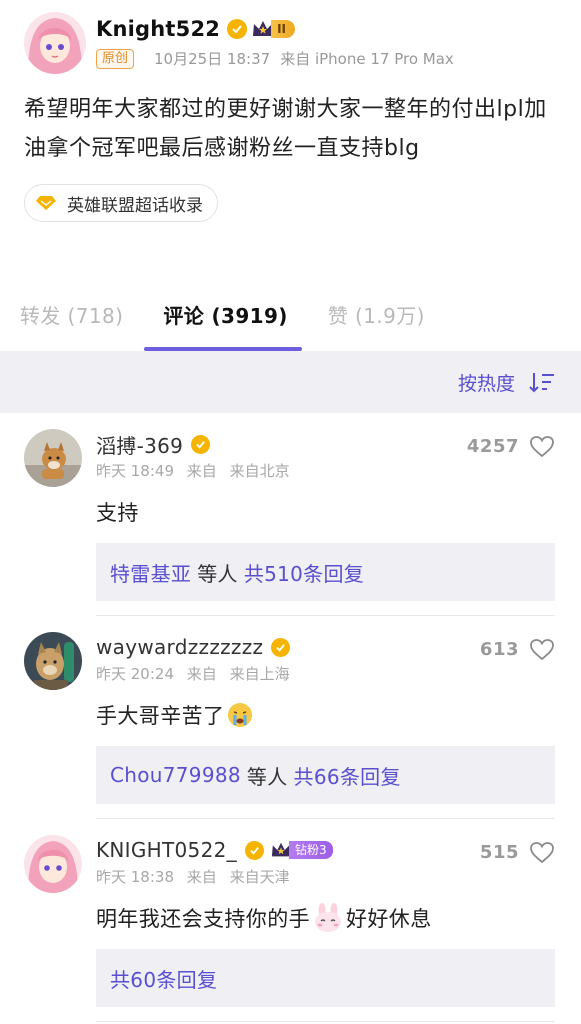  I want to click on tab-bar: 转发 (718) 评论 (3919) 赞 (1.9万), so click(290, 314).